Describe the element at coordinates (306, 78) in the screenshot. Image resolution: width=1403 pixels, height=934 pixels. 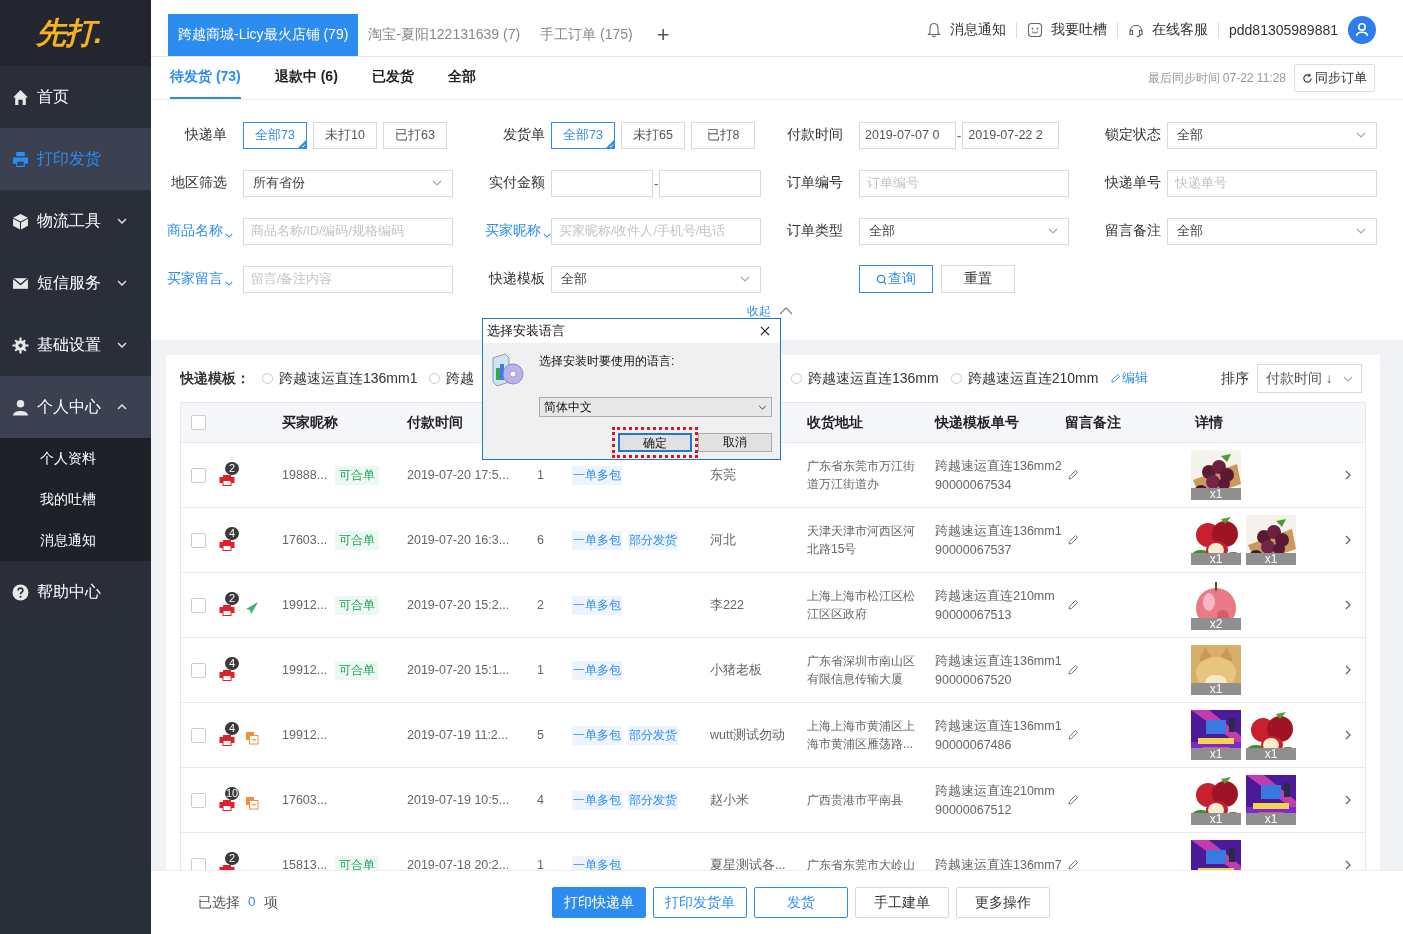
I see `status-tab: 退款中 (6)` at that location.